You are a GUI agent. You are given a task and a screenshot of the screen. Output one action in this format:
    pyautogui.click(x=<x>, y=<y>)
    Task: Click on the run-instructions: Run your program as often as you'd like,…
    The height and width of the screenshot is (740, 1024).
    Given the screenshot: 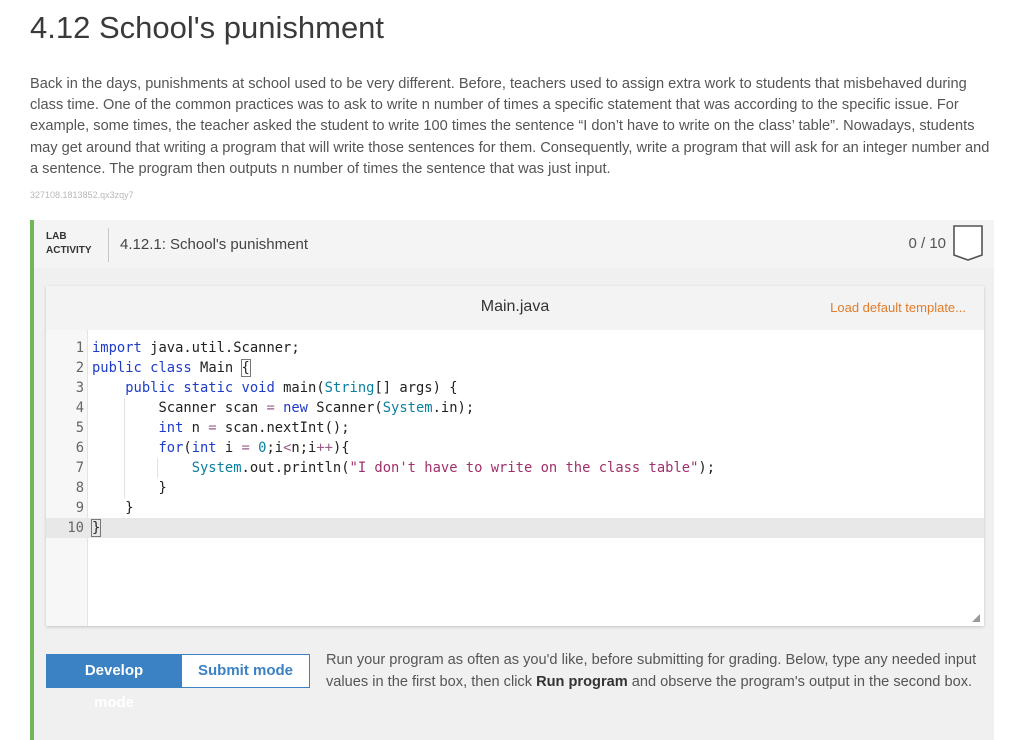 What is the action you would take?
    pyautogui.click(x=656, y=671)
    